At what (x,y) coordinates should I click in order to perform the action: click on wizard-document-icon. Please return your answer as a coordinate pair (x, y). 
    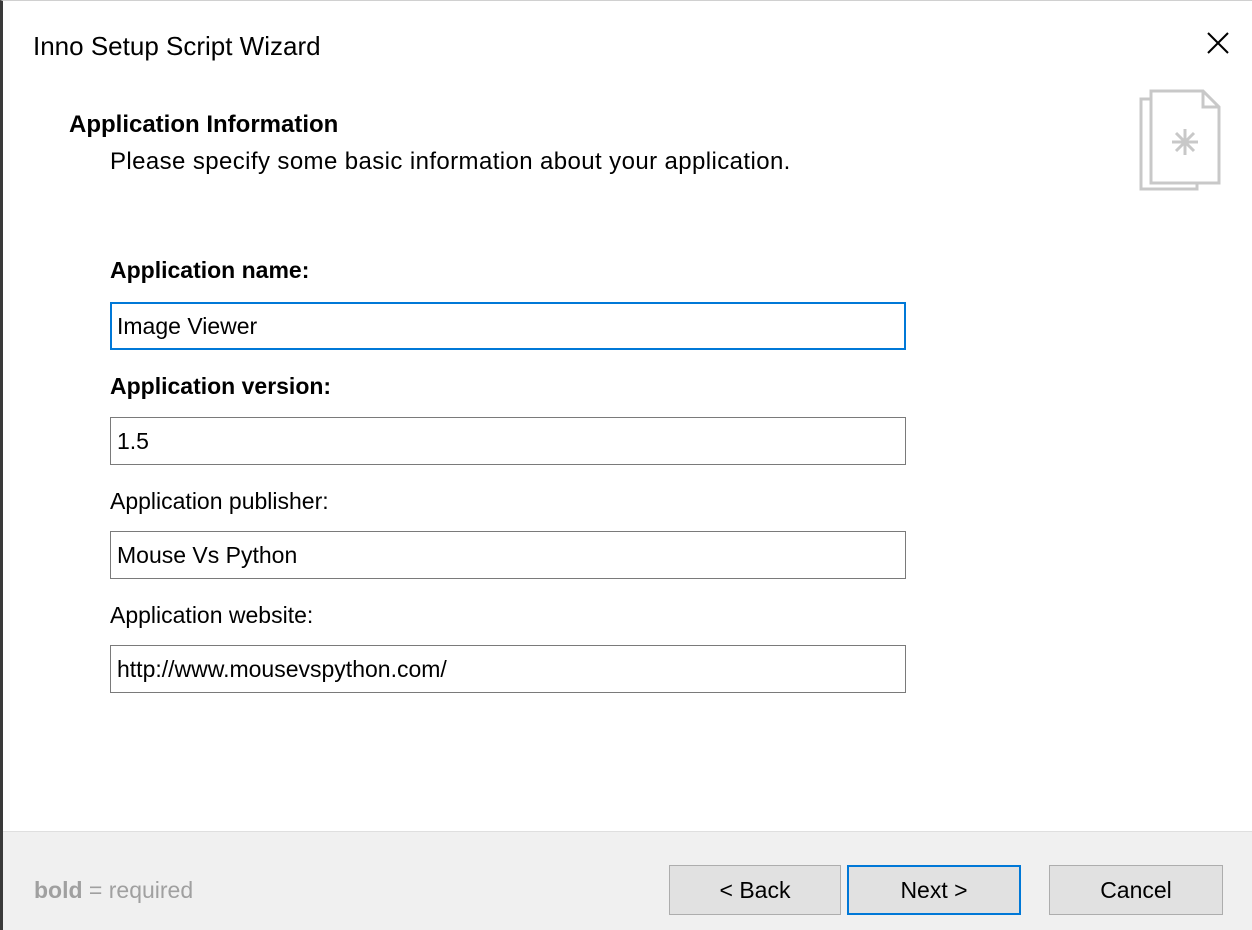
    Looking at the image, I should click on (1180, 140).